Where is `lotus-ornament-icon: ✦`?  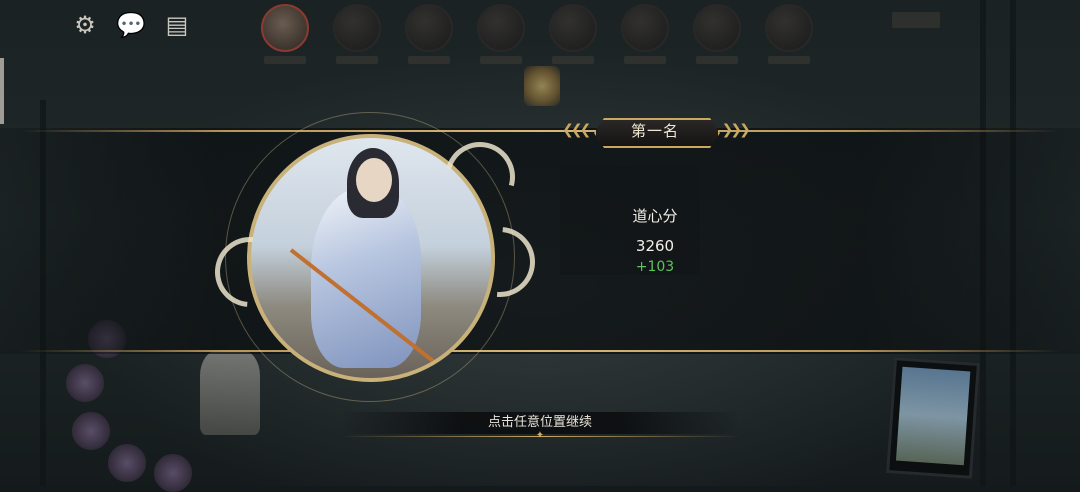 lotus-ornament-icon: ✦ is located at coordinates (540, 435).